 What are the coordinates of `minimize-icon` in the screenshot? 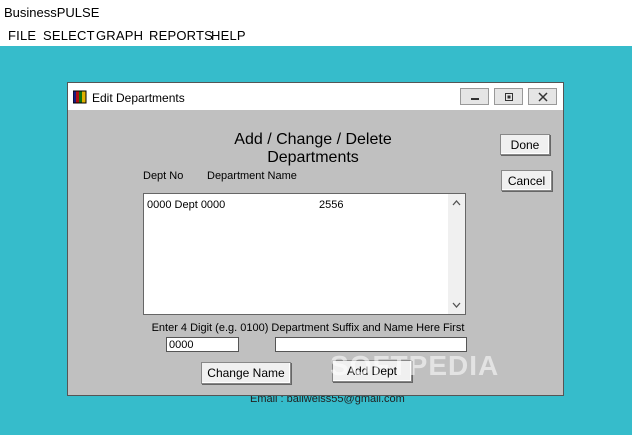 It's located at (474, 96).